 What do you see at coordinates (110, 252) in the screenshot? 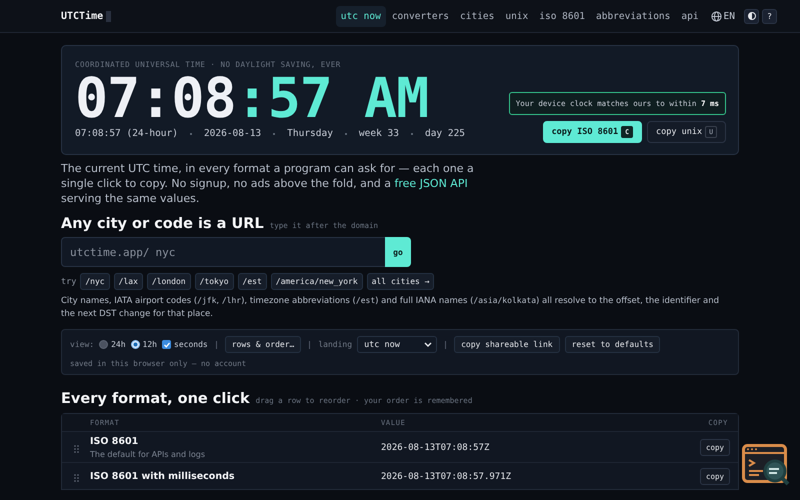
I see `url-prefix: utctime.app/` at bounding box center [110, 252].